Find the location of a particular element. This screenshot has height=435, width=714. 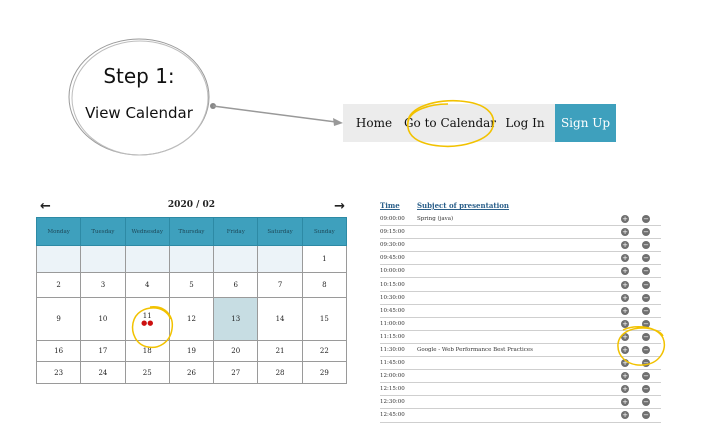

nav-login-link: Log In is located at coordinates (525, 123).